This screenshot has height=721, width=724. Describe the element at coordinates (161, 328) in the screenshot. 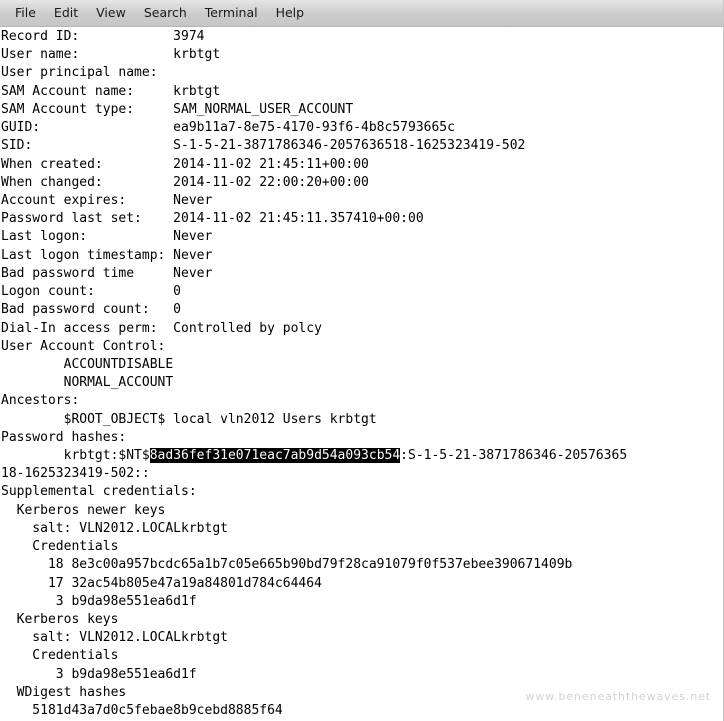

I see `terminal-line: Dial-In access perm: Controlled by polcy` at that location.